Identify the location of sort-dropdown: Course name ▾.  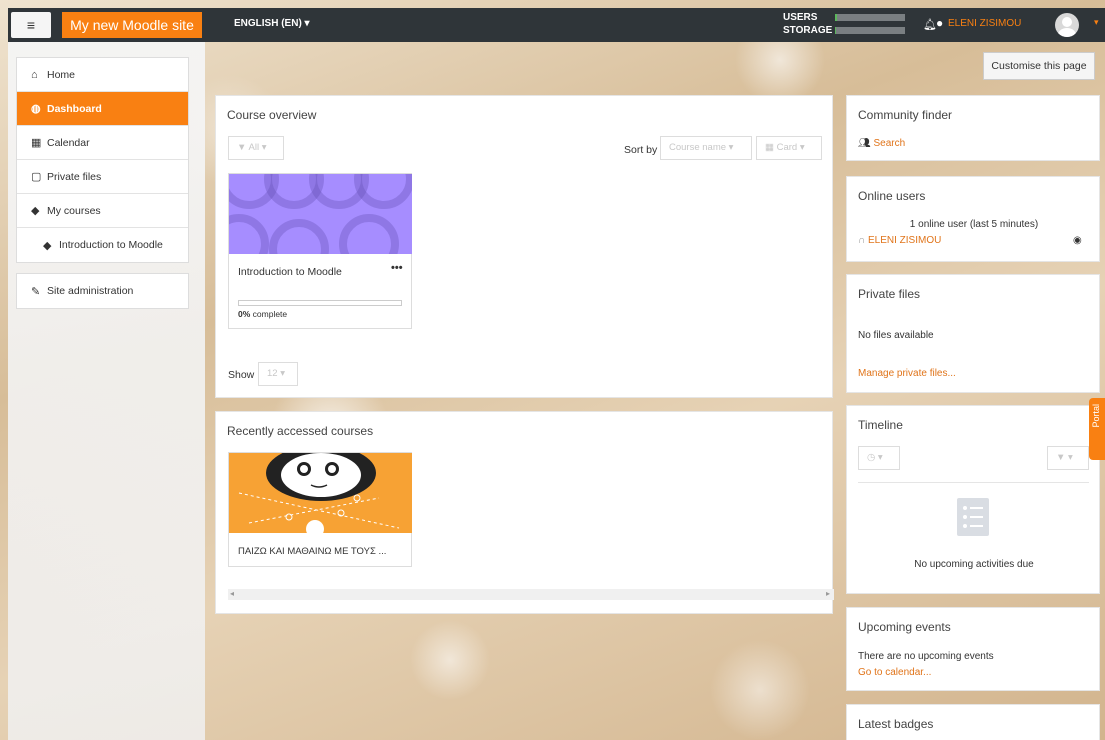
(706, 148).